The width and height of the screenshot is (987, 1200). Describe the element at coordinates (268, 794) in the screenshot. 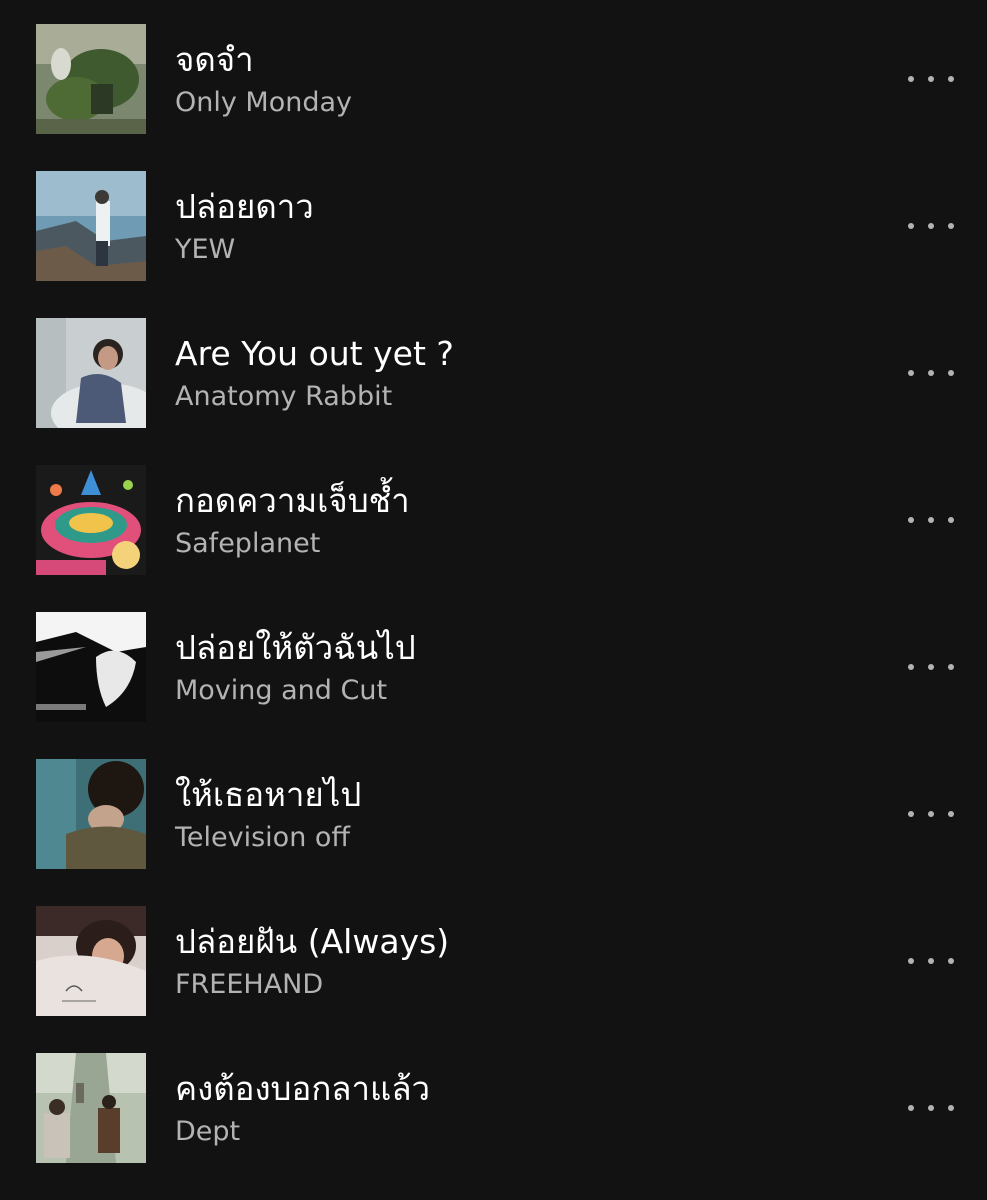

I see `track-title: ให้เธอหายไป` at that location.